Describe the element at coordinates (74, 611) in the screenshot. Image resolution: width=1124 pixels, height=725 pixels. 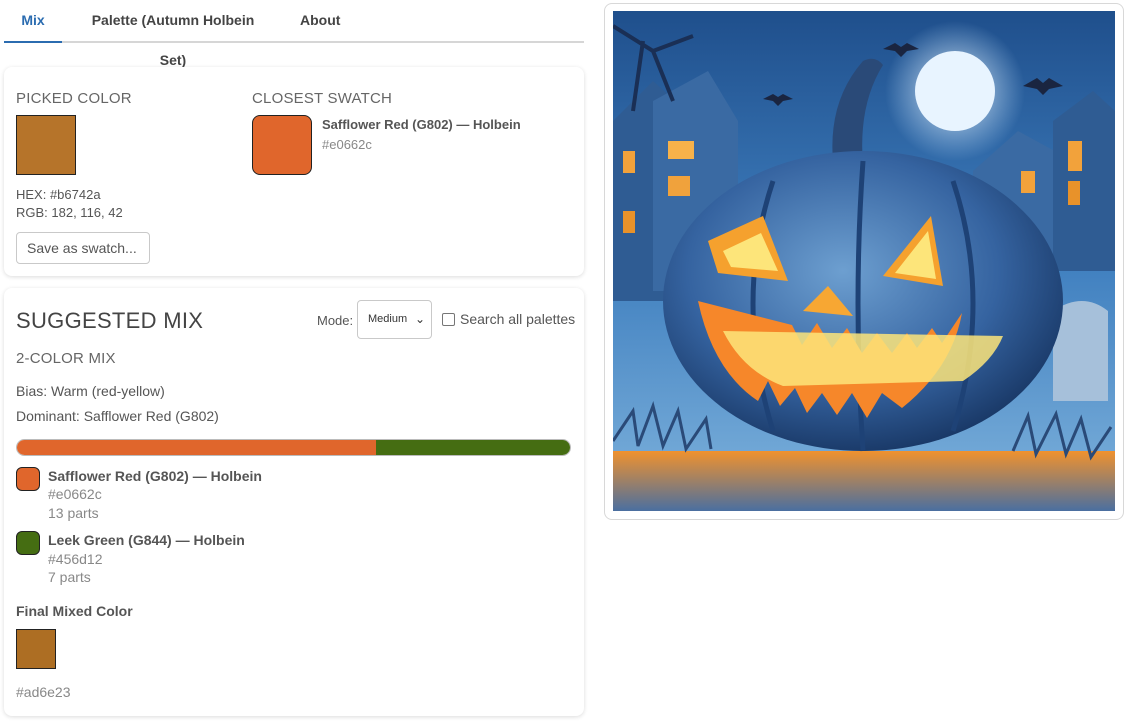
I see `final-mixed-color-title: Final Mixed Color` at that location.